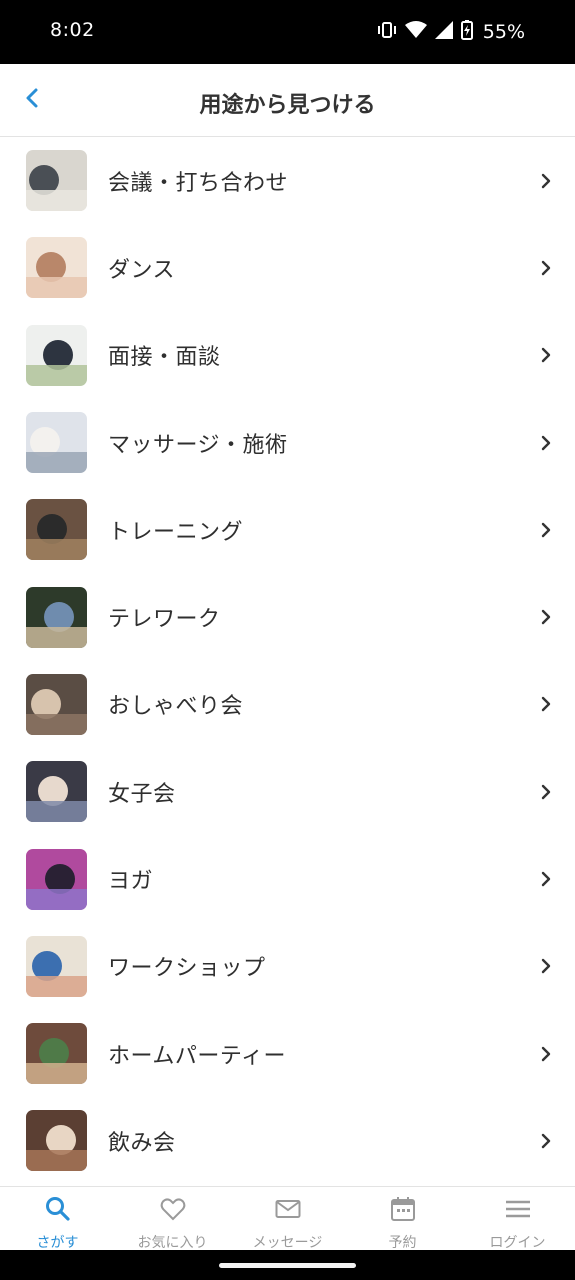 This screenshot has height=1280, width=575. What do you see at coordinates (142, 1143) in the screenshot?
I see `list-item-label: 飲み会` at bounding box center [142, 1143].